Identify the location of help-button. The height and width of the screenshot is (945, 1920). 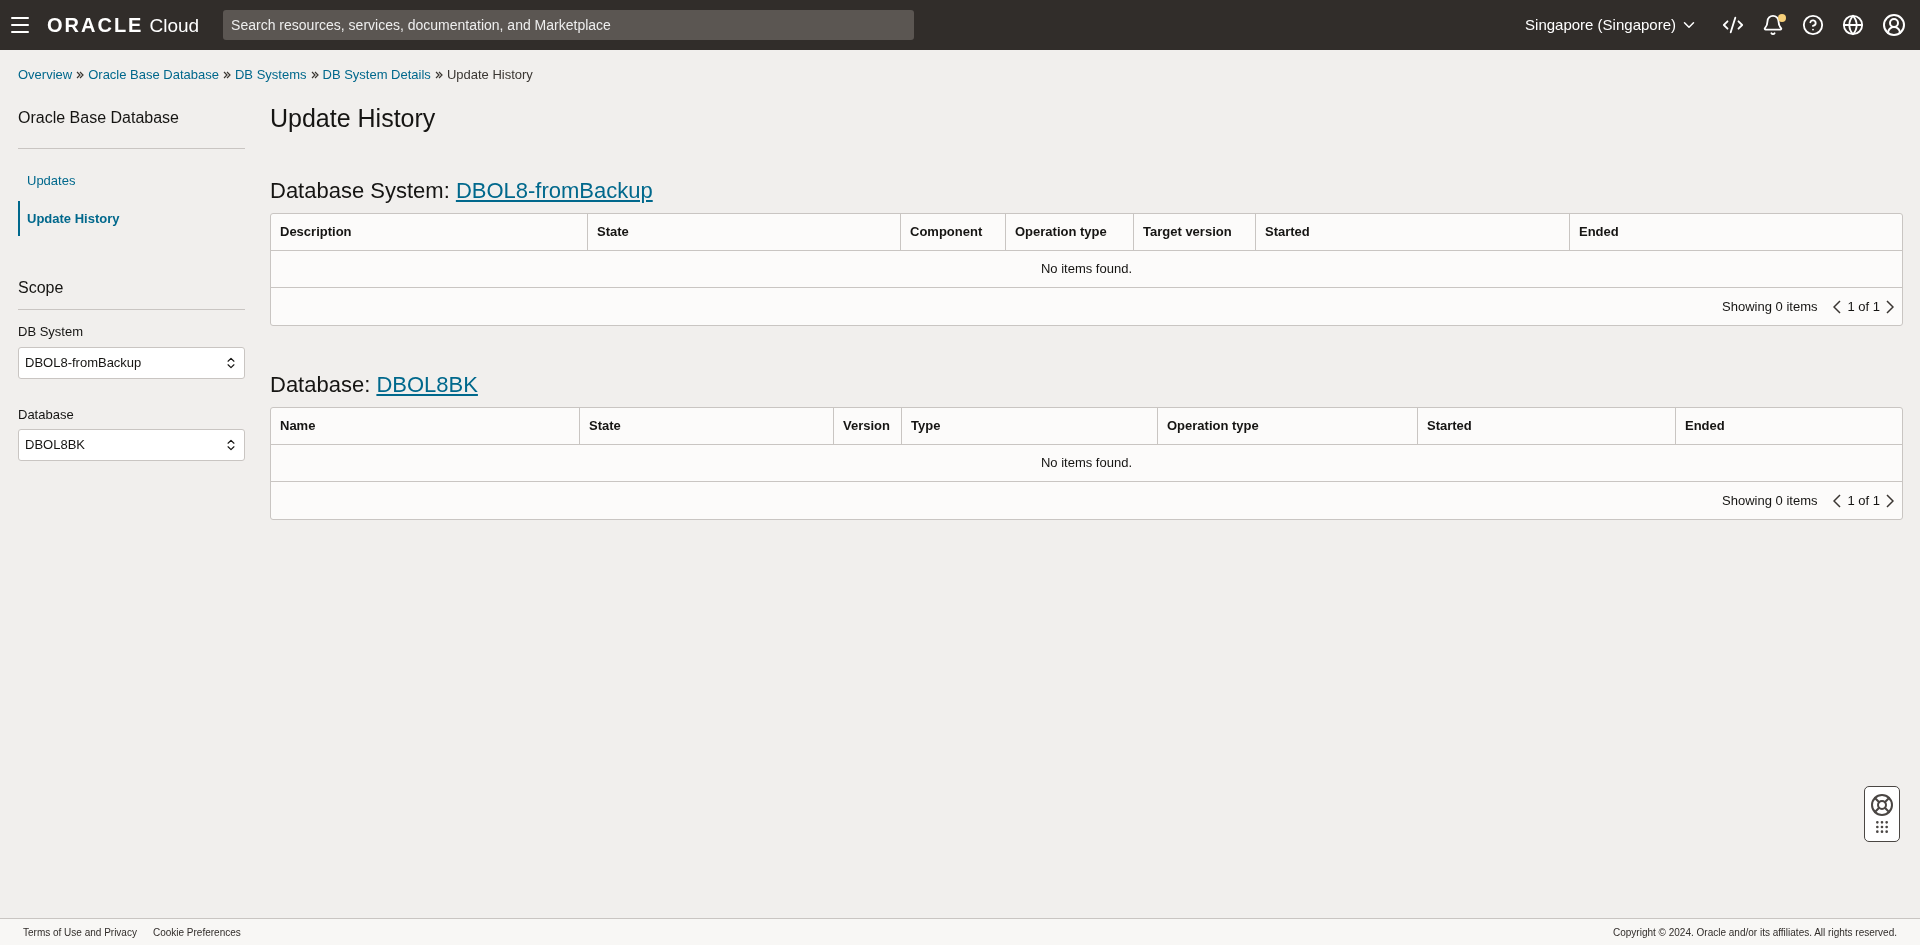
(1813, 25).